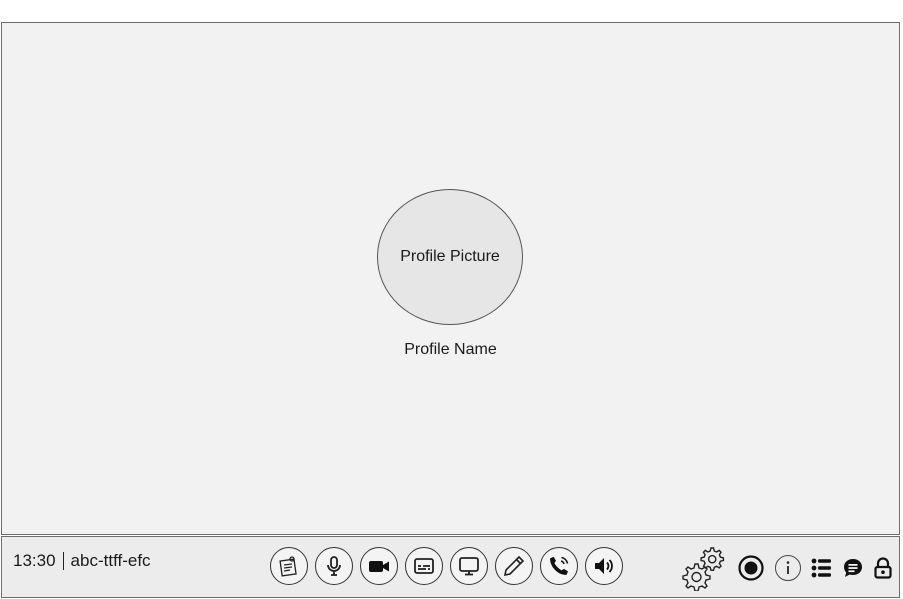 This screenshot has height=599, width=903. I want to click on call-controls, so click(446, 566).